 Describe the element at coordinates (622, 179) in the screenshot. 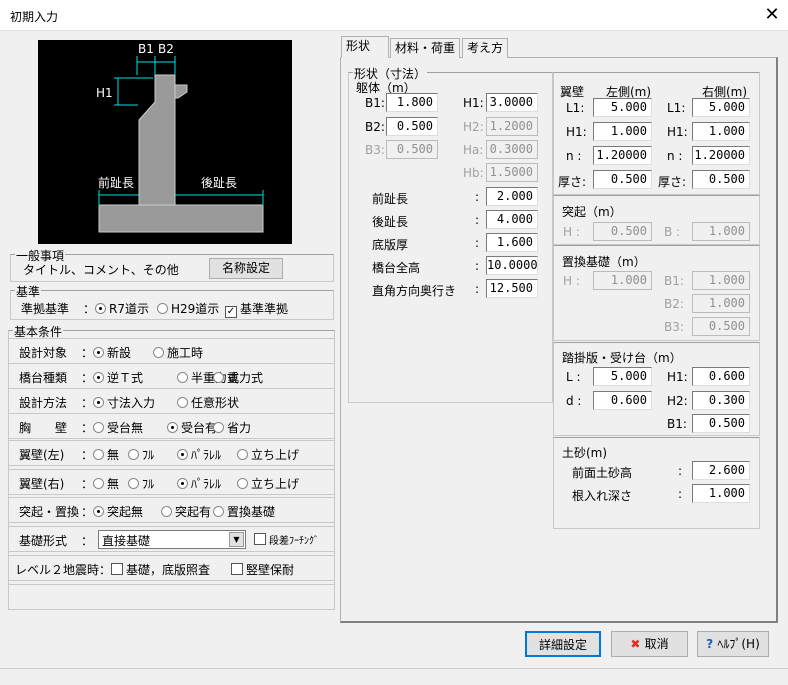

I see `wing-left-input: 0.500` at that location.